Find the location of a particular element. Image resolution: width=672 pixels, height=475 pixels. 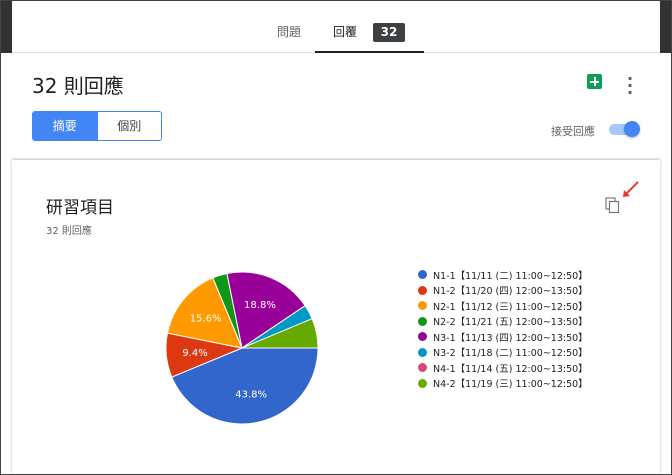

legend-label: N2-1【11/12 (三) 11:00~12:50】 is located at coordinates (510, 307).